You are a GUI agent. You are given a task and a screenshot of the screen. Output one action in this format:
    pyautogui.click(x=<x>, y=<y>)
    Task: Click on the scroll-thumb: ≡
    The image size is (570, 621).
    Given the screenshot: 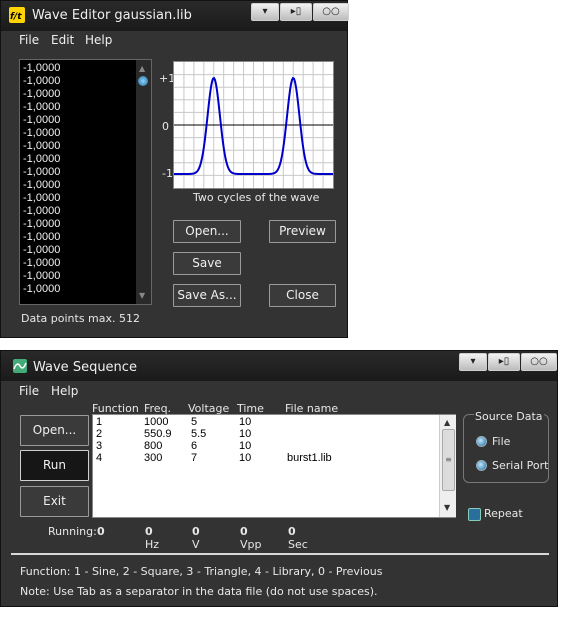 What is the action you would take?
    pyautogui.click(x=448, y=460)
    